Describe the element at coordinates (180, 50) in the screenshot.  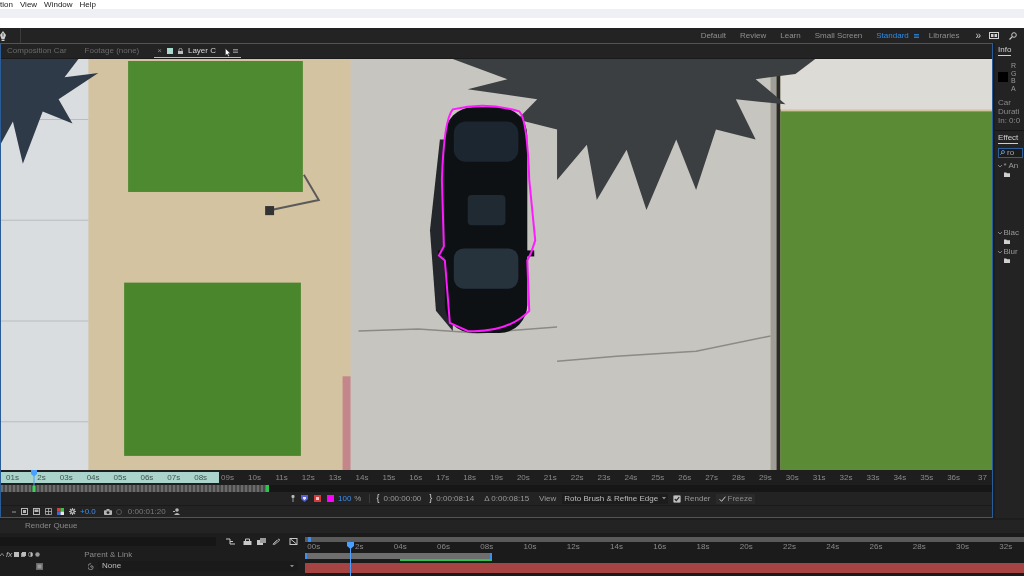
I see `lock-icon` at that location.